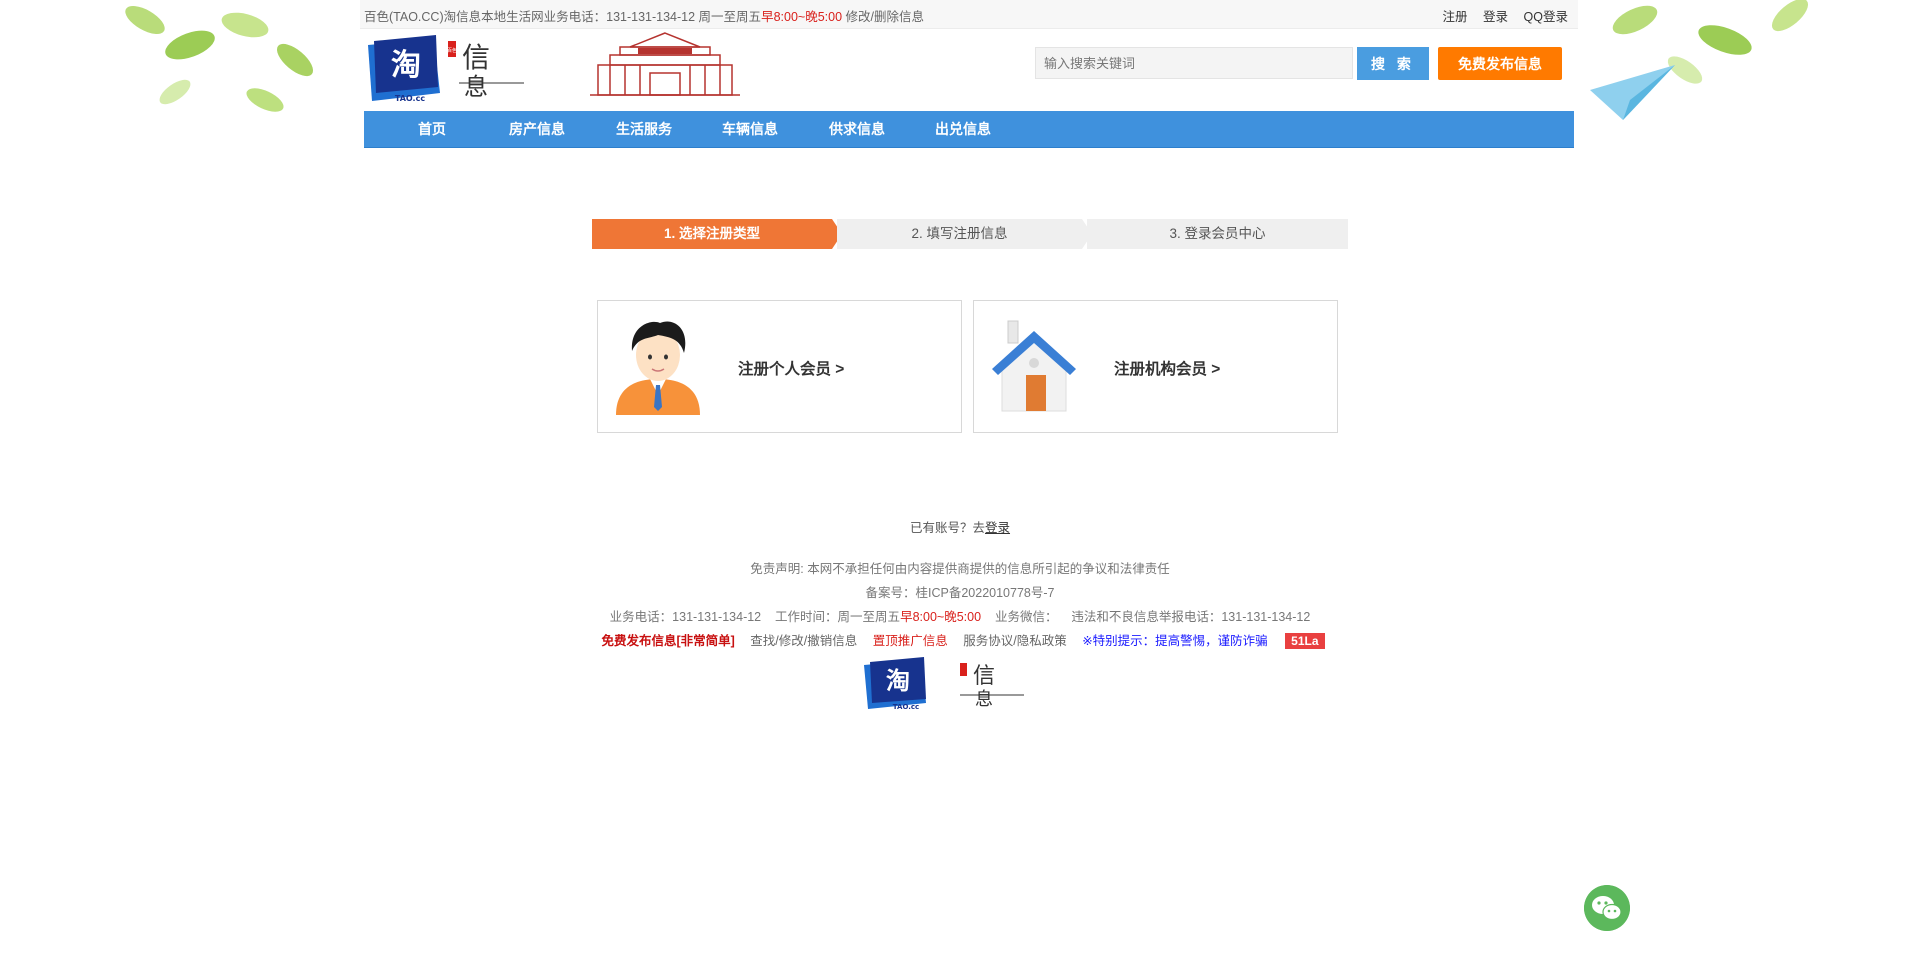  I want to click on footer-wechat: 业务微信：, so click(1026, 617).